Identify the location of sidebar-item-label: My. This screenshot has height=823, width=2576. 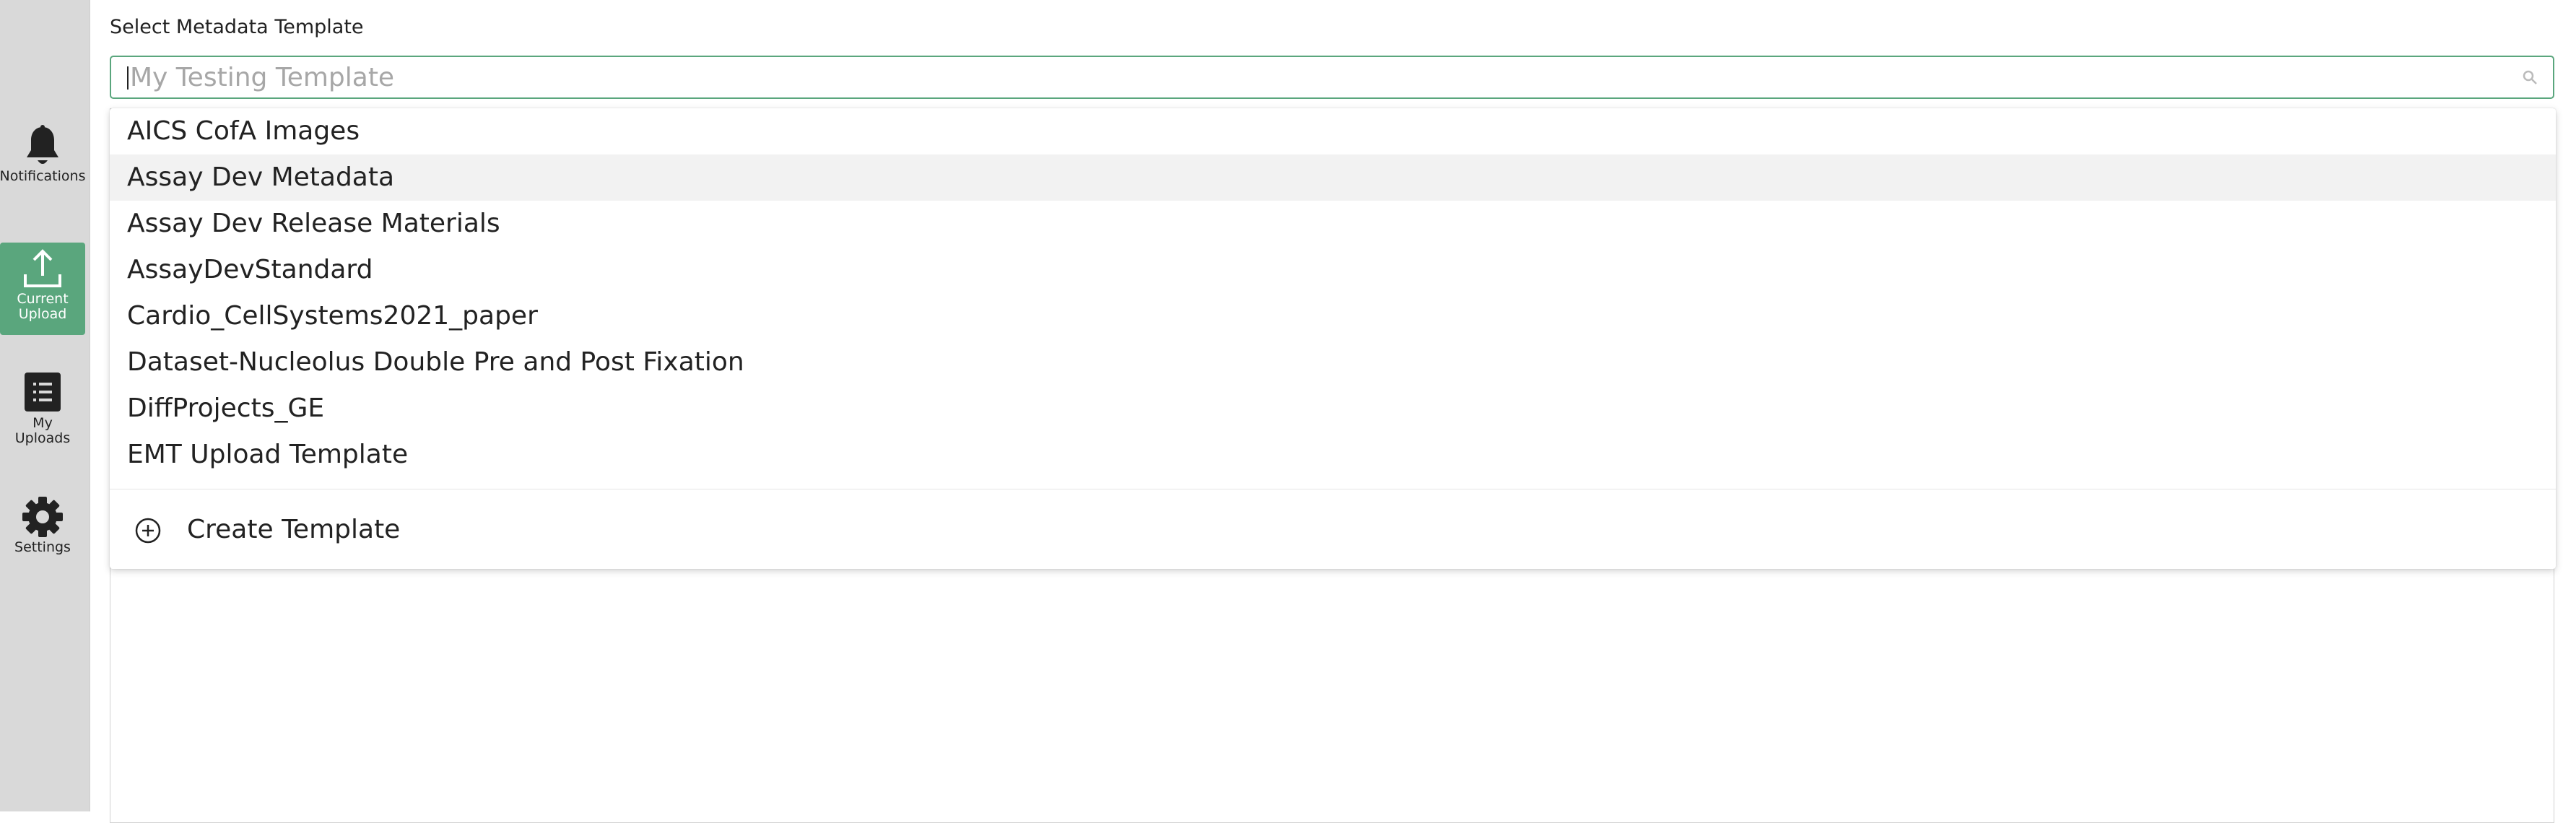
(42, 423).